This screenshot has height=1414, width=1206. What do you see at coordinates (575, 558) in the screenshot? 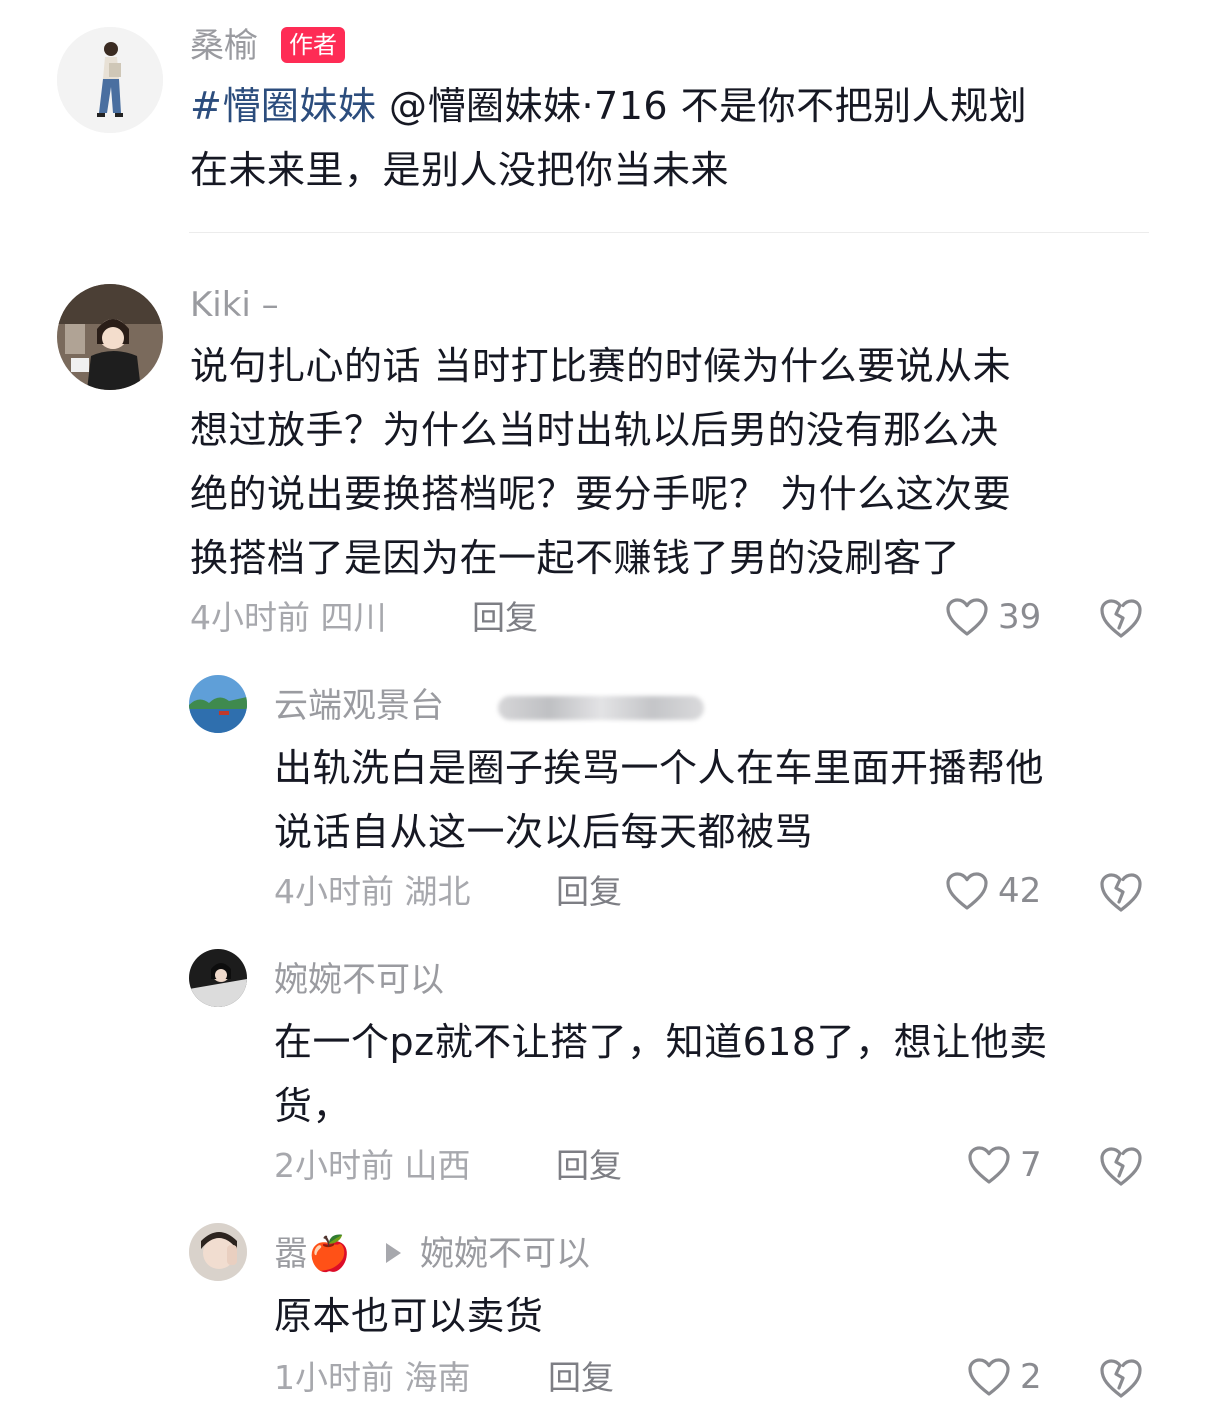
I see `comment-line: 换搭档了是因为在一起不赚钱了男的没刷客了` at bounding box center [575, 558].